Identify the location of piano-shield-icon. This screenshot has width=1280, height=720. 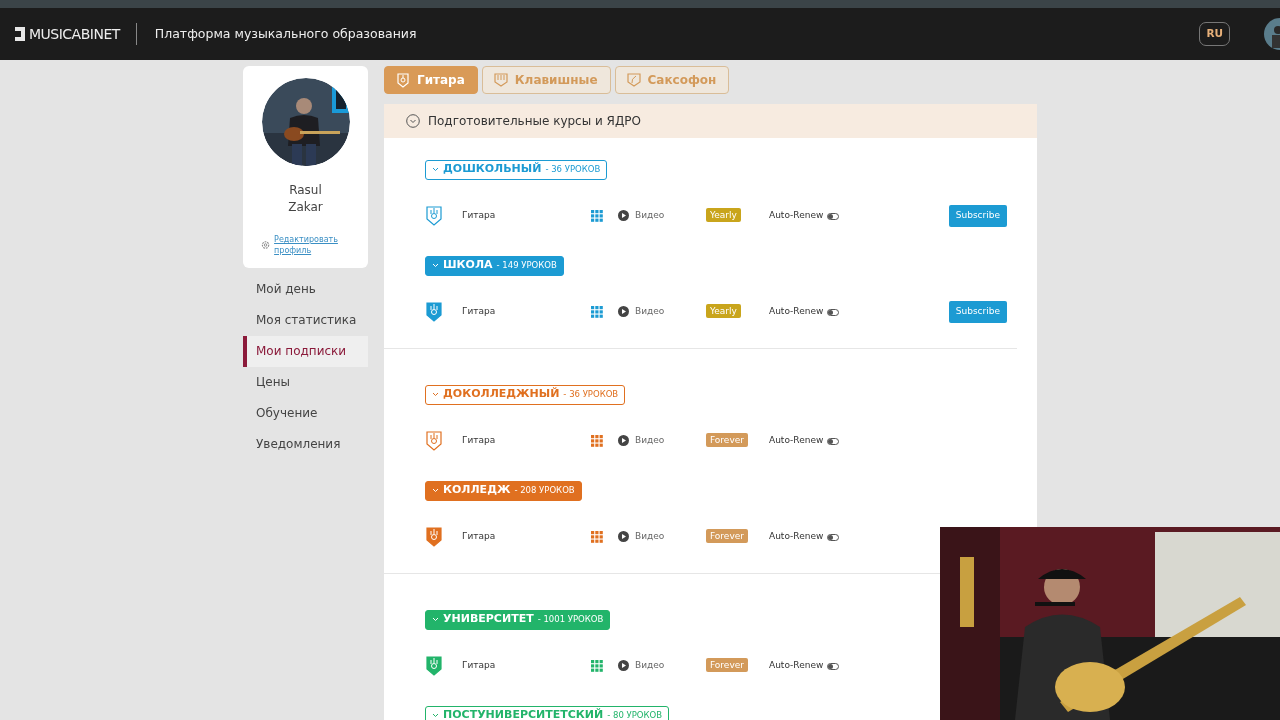
(500, 80).